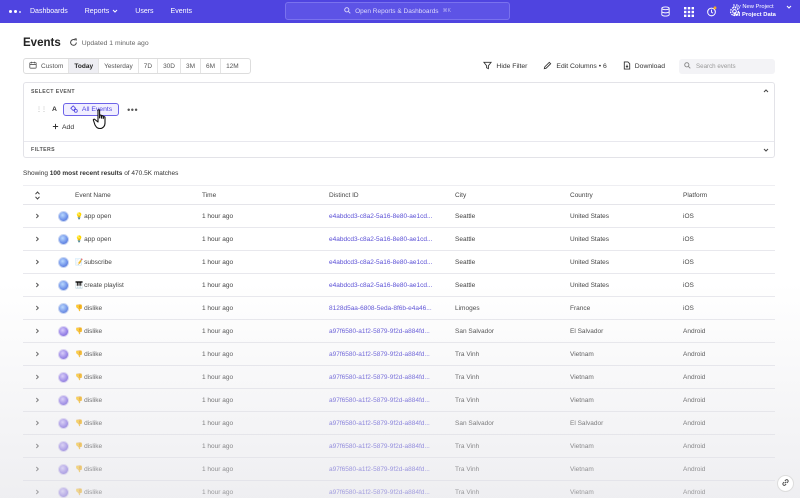 The width and height of the screenshot is (800, 498). What do you see at coordinates (86, 173) in the screenshot?
I see `results-count: 100 most recent results` at bounding box center [86, 173].